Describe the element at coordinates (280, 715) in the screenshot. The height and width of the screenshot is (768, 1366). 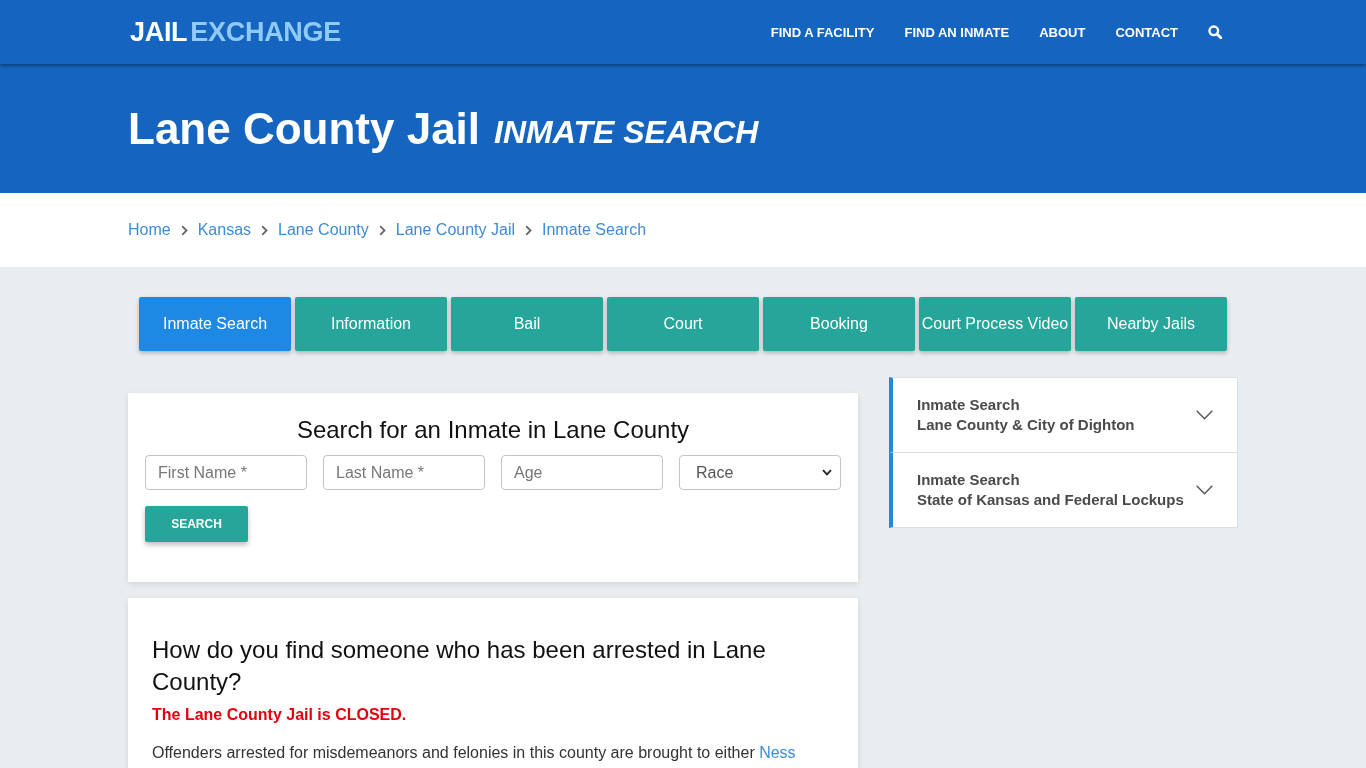
I see `closed-notice: The Lane County Jail is CLOSED.` at that location.